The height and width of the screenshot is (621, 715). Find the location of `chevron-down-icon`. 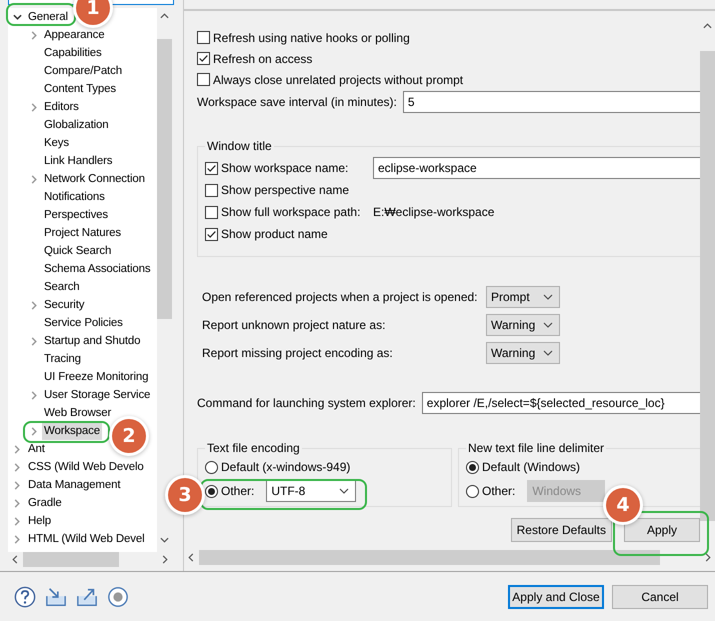

chevron-down-icon is located at coordinates (17, 17).